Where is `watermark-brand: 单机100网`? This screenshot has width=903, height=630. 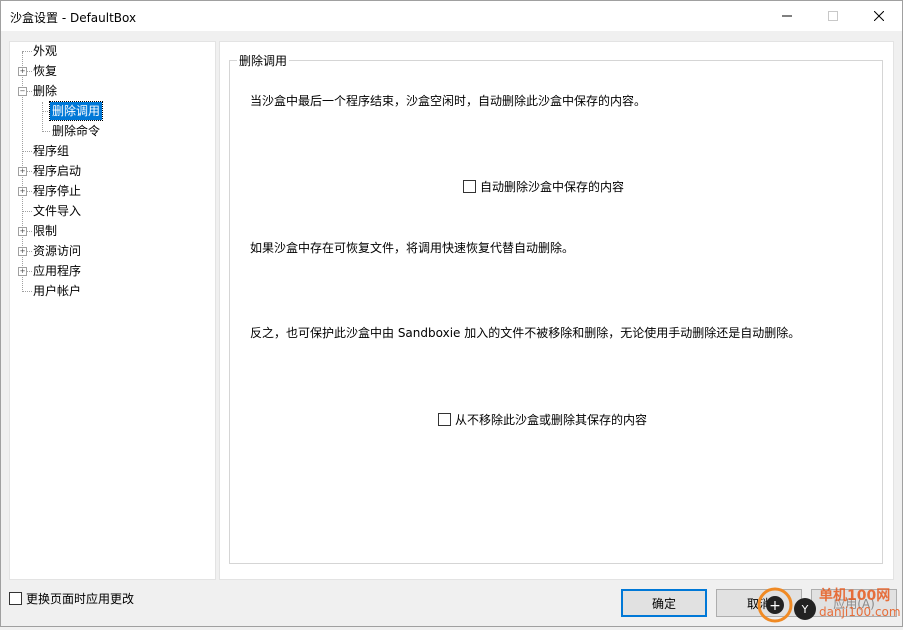 watermark-brand: 单机100网 is located at coordinates (855, 596).